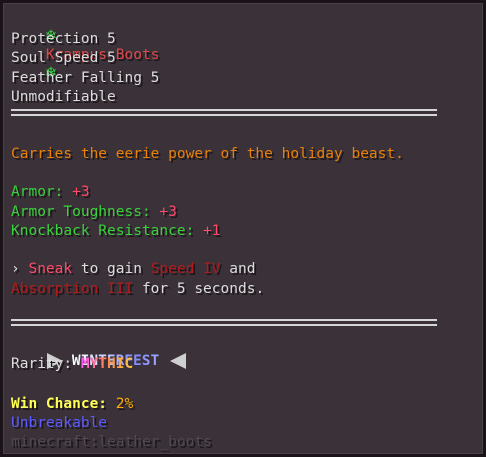 This screenshot has width=486, height=457. What do you see at coordinates (85, 78) in the screenshot?
I see `enchantment-line: Feather Falling 5` at bounding box center [85, 78].